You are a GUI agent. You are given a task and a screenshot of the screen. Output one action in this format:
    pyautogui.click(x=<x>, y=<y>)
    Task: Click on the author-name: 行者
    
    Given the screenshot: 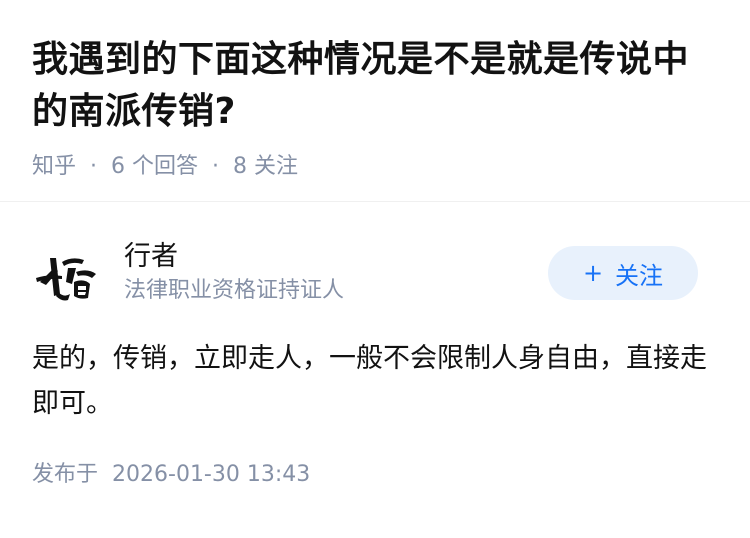 What is the action you would take?
    pyautogui.click(x=336, y=257)
    